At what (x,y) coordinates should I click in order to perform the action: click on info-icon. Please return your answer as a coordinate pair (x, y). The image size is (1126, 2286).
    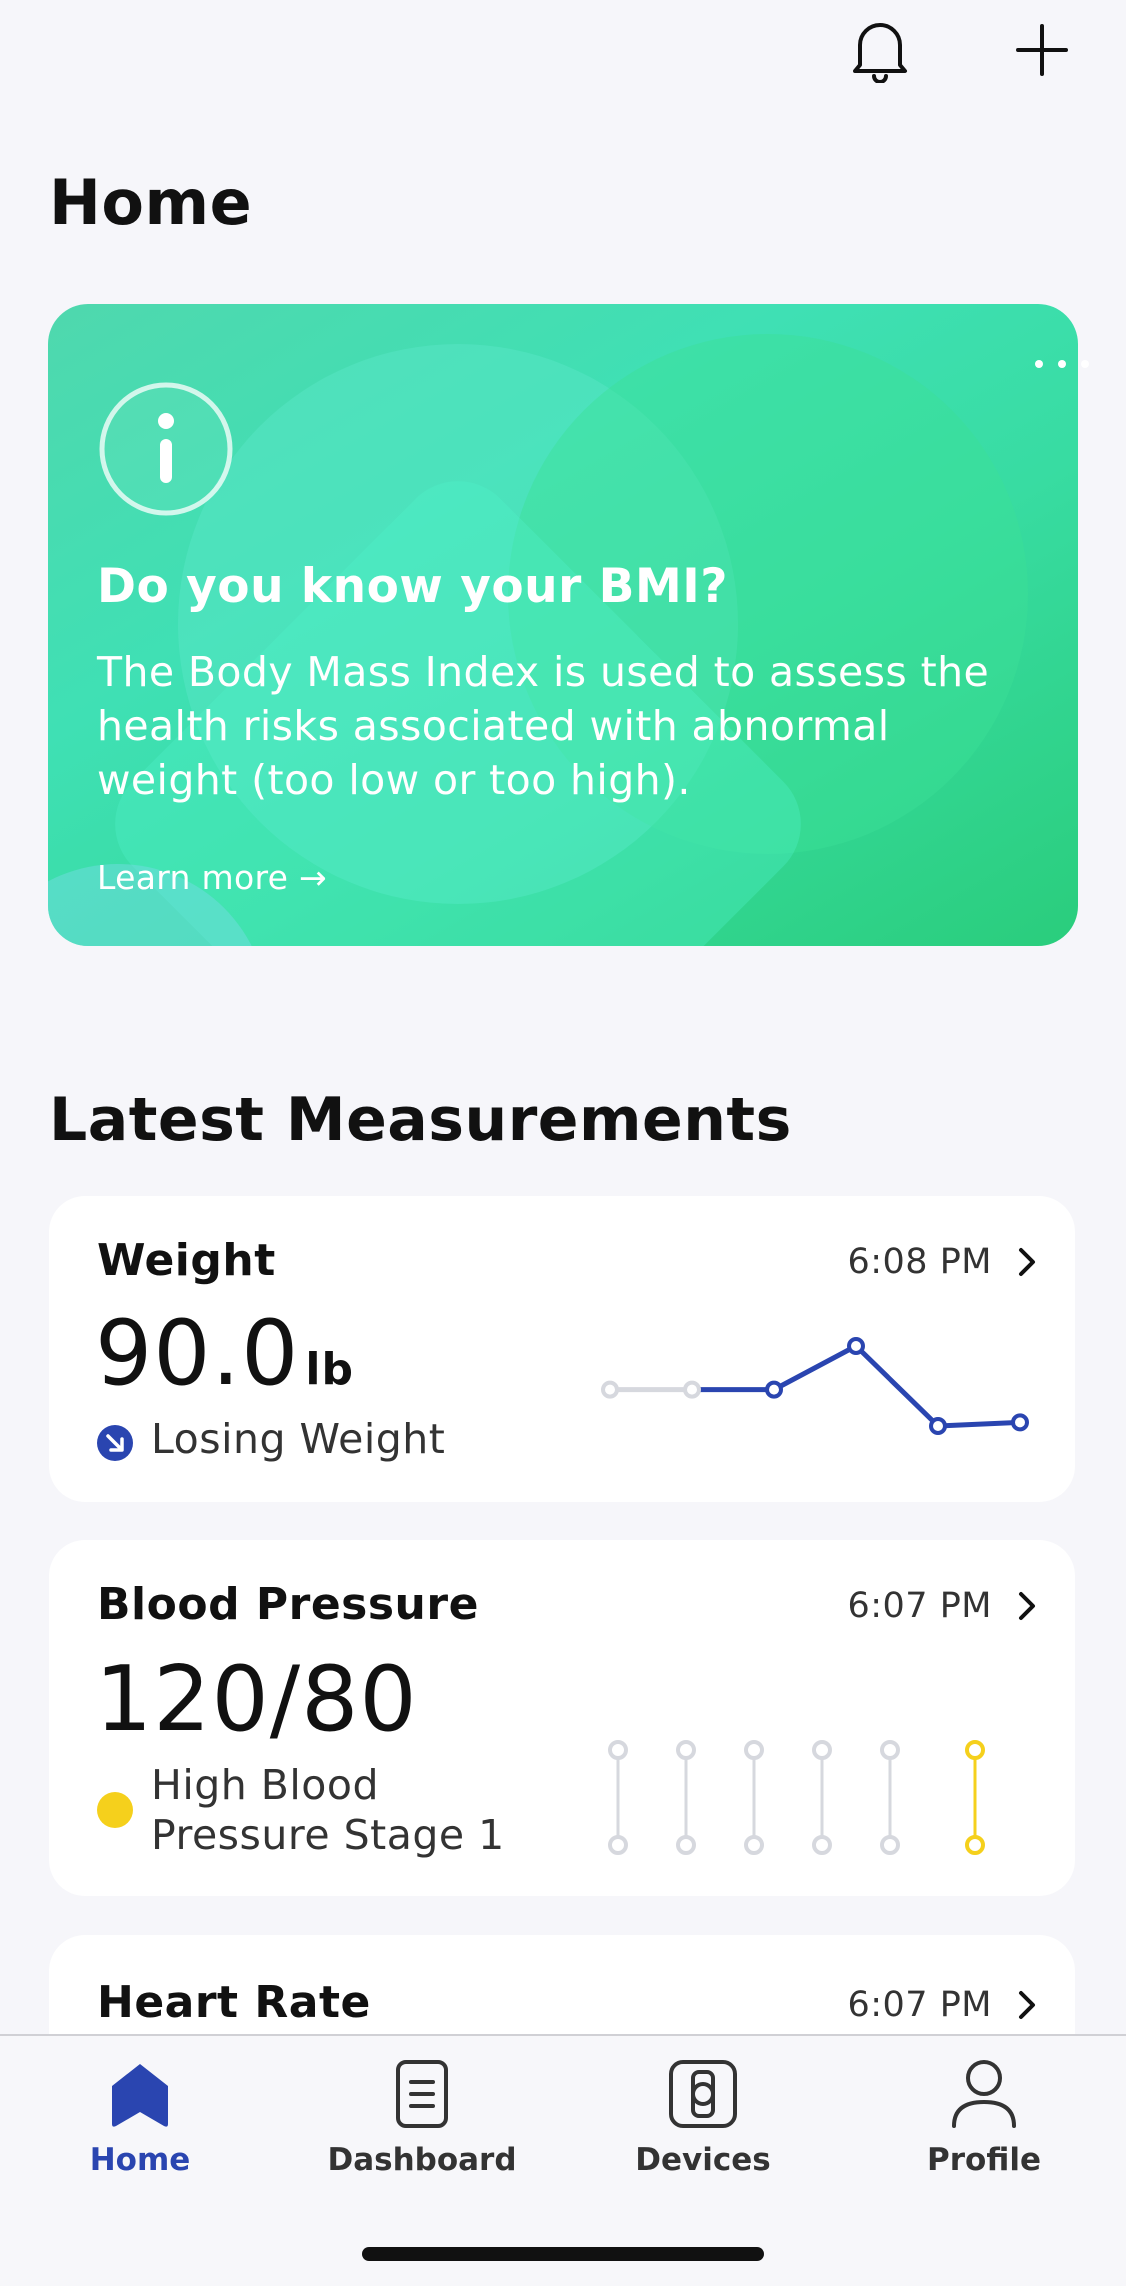
    Looking at the image, I should click on (166, 449).